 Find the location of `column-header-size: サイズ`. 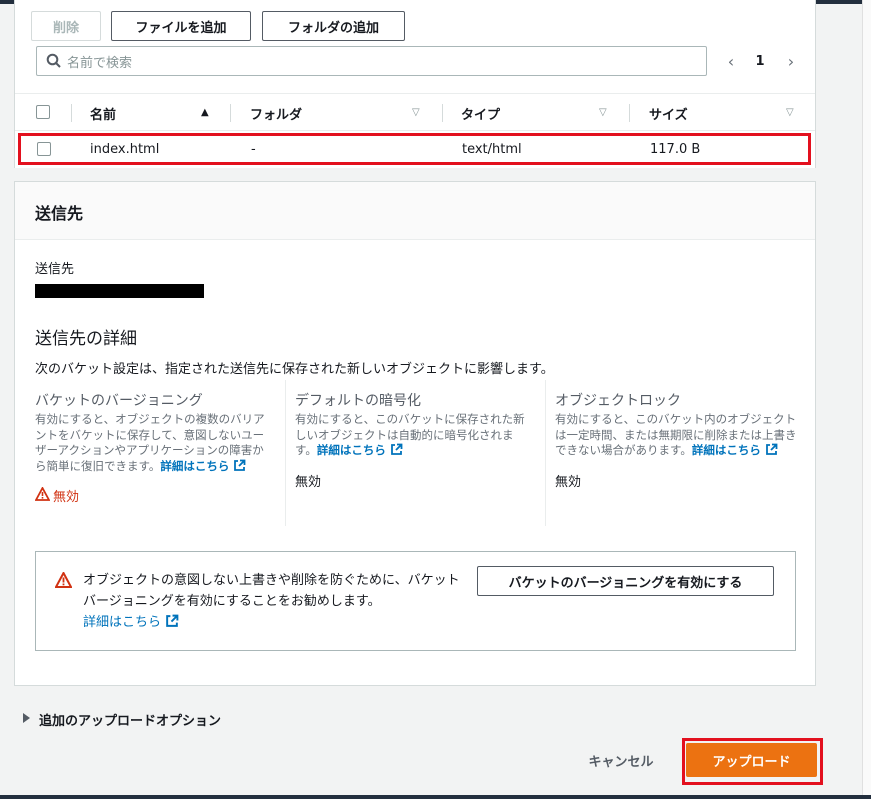

column-header-size: サイズ is located at coordinates (668, 113).